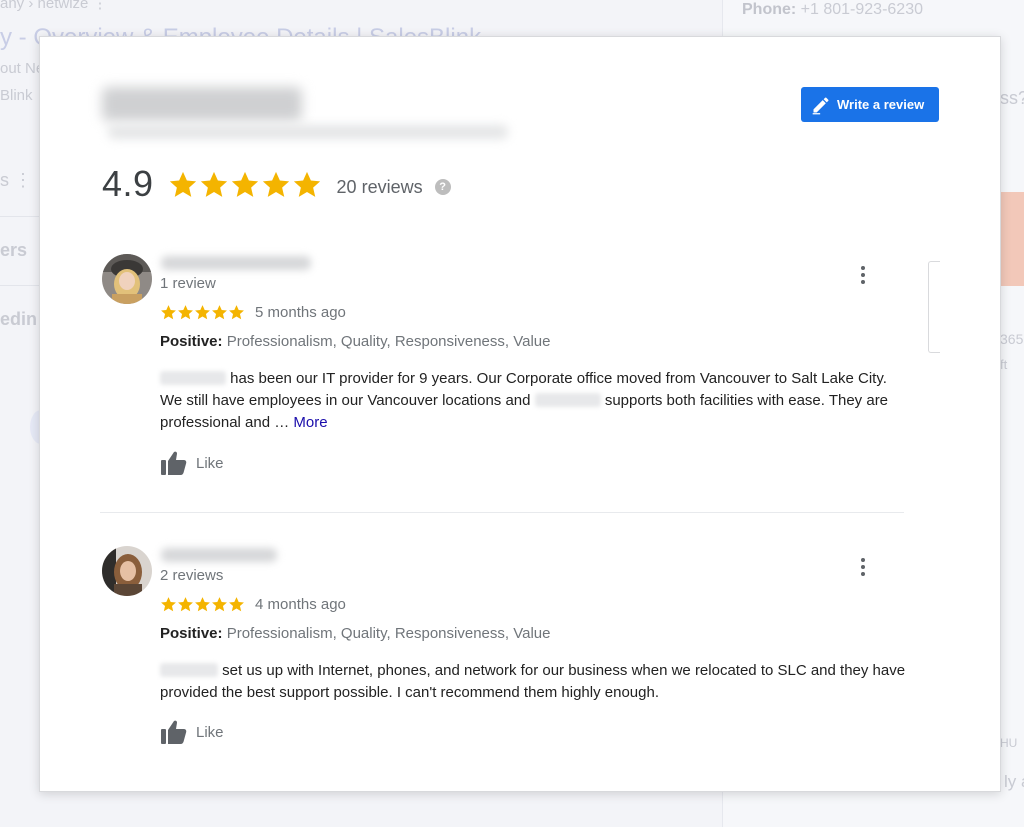 The image size is (1024, 827). Describe the element at coordinates (188, 283) in the screenshot. I see `reviewer-review-count: 1 review` at that location.